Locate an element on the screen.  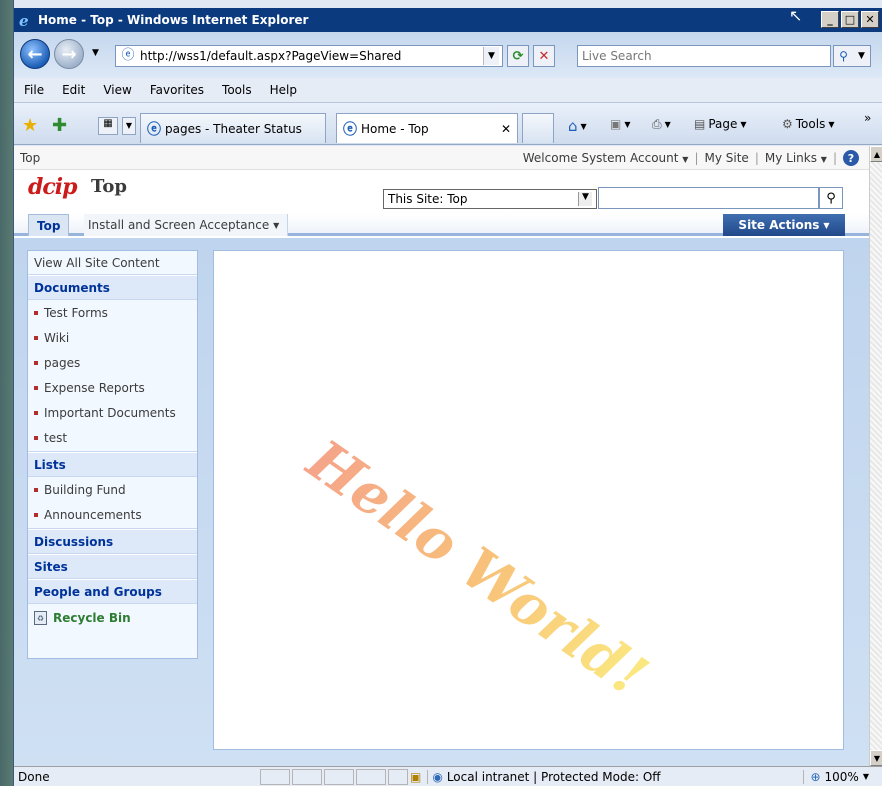
site-title: Top is located at coordinates (109, 186).